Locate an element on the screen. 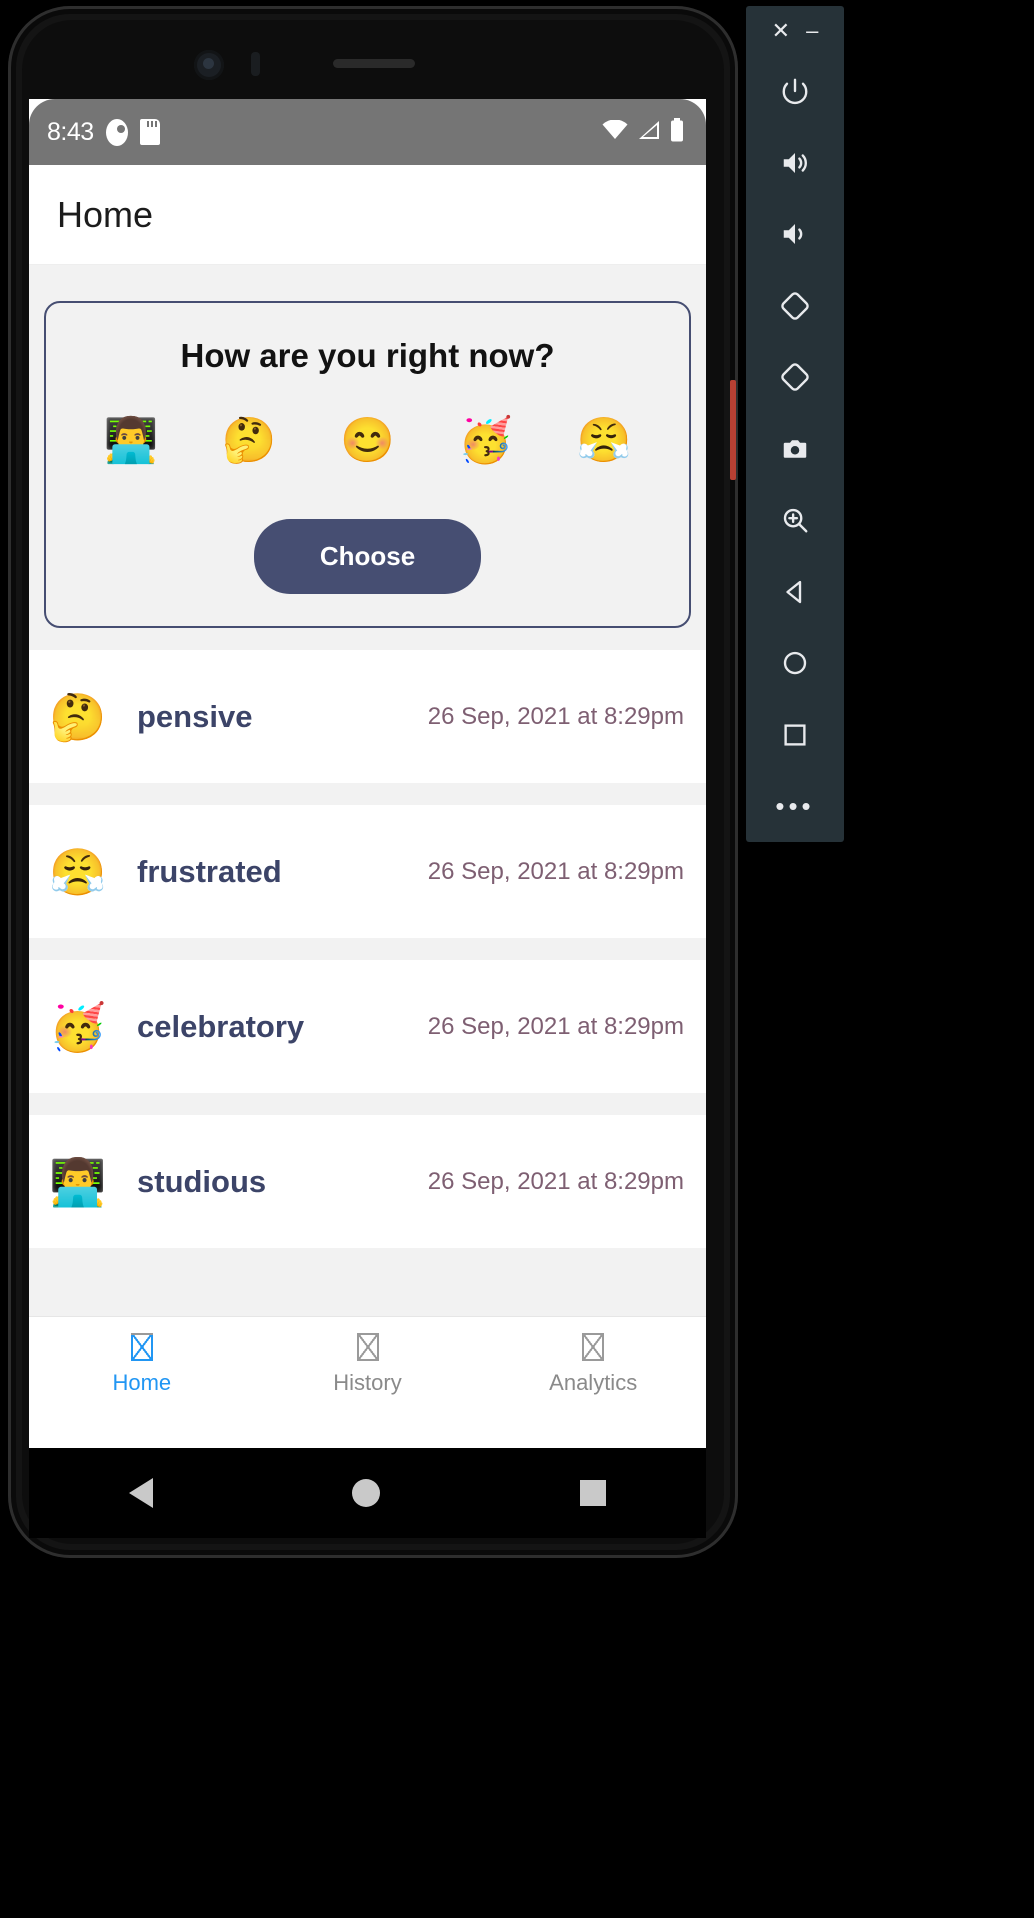  analytics-icon is located at coordinates (593, 1347).